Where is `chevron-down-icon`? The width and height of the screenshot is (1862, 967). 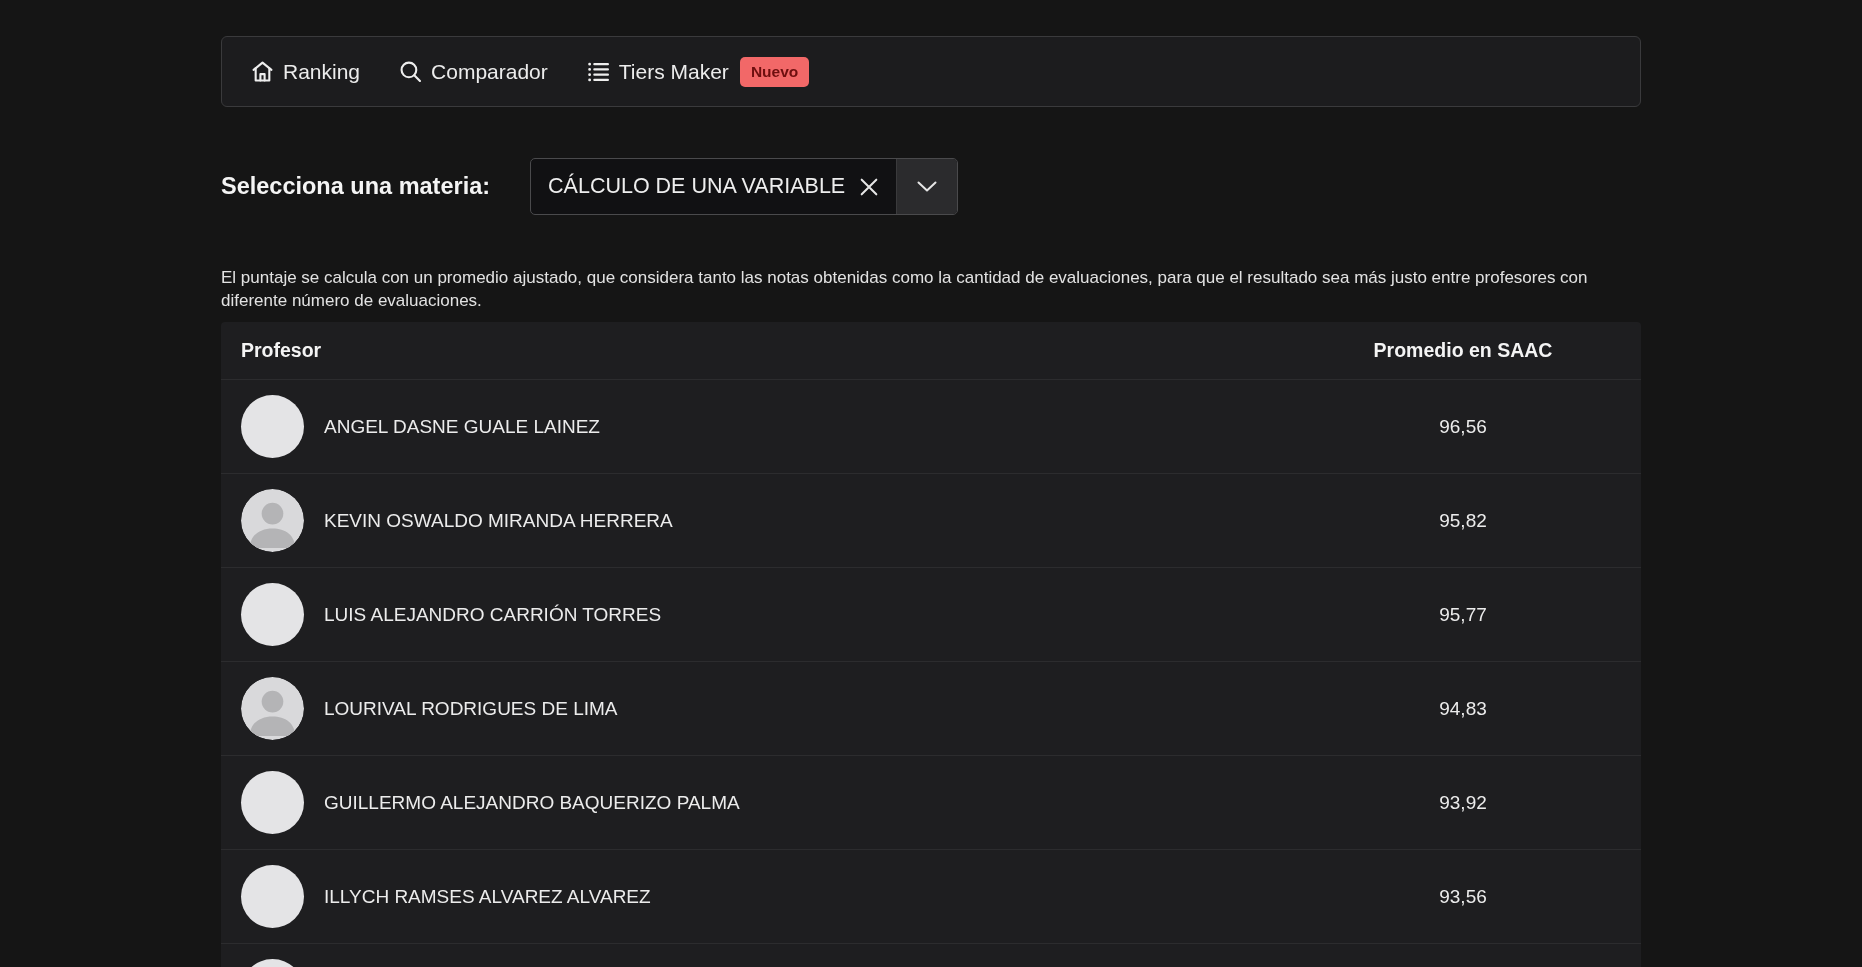
chevron-down-icon is located at coordinates (927, 186).